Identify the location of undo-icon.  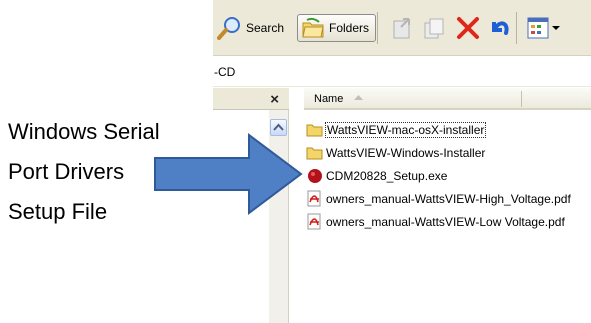
(500, 28).